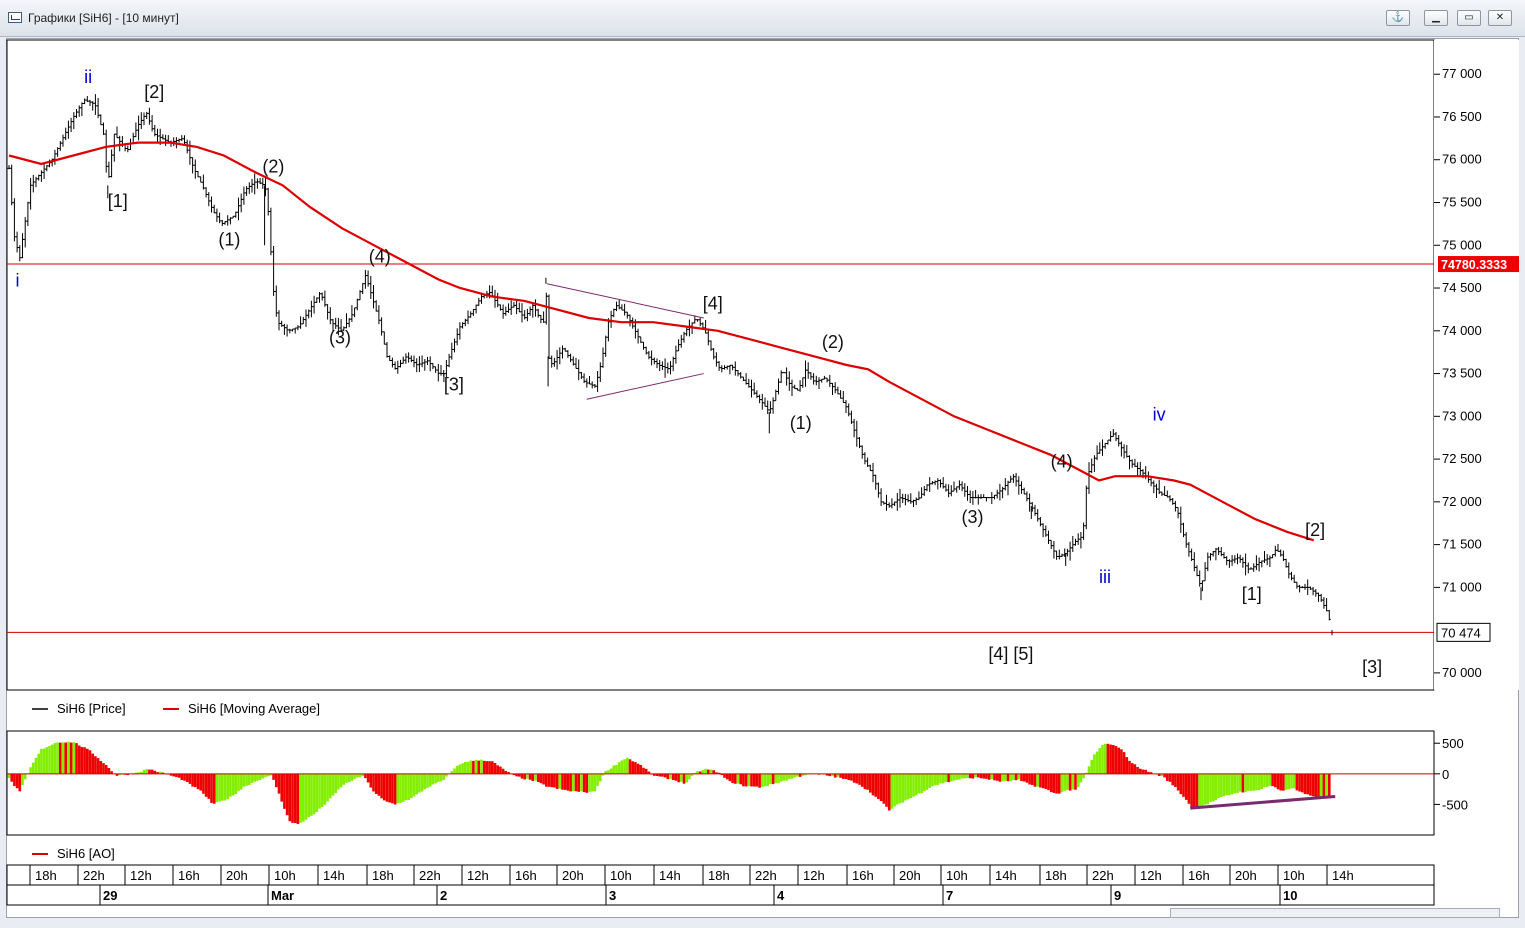  What do you see at coordinates (110, 895) in the screenshot?
I see `time-date-label: 29` at bounding box center [110, 895].